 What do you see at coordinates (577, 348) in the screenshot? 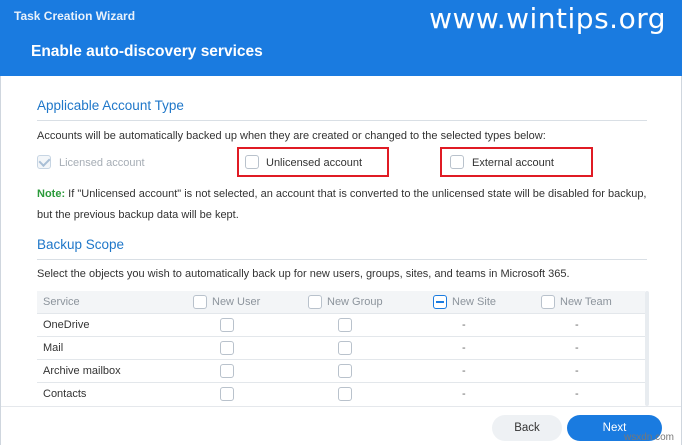
I see `mail-new-team-value: -` at bounding box center [577, 348].